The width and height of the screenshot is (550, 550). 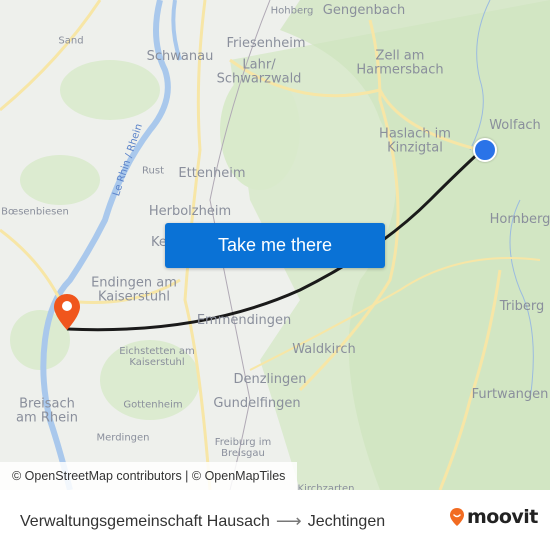 I want to click on map-label-breisach: Breisach am Rhein, so click(x=47, y=411).